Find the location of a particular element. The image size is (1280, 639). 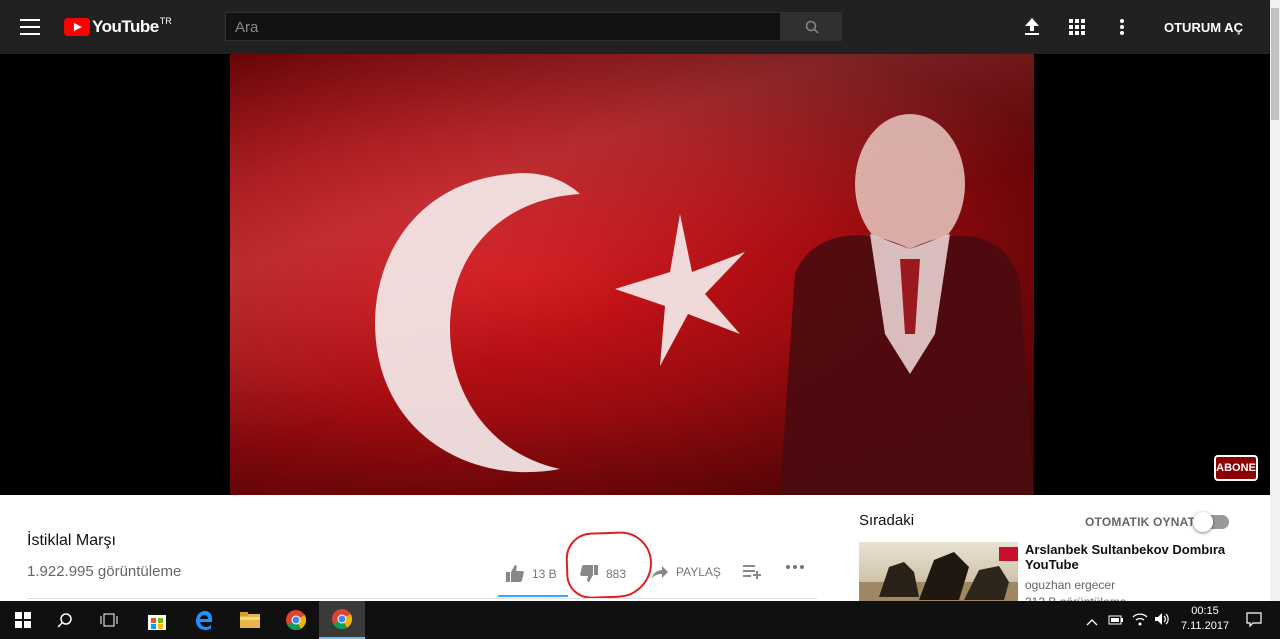

logo-text: YouTube is located at coordinates (125, 26).